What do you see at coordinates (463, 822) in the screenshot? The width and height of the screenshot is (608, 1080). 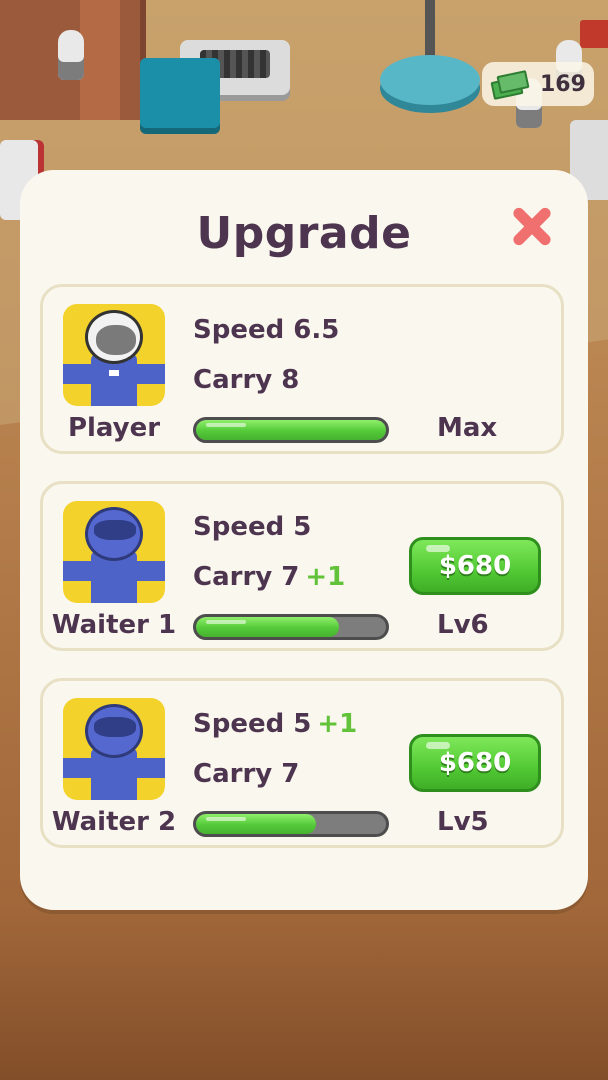 I see `level-label: Lv5` at bounding box center [463, 822].